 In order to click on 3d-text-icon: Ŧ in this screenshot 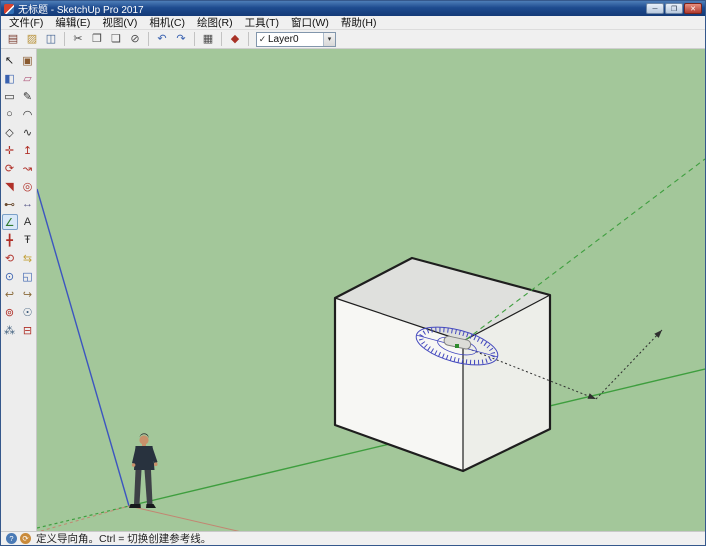, I will do `click(27, 240)`.